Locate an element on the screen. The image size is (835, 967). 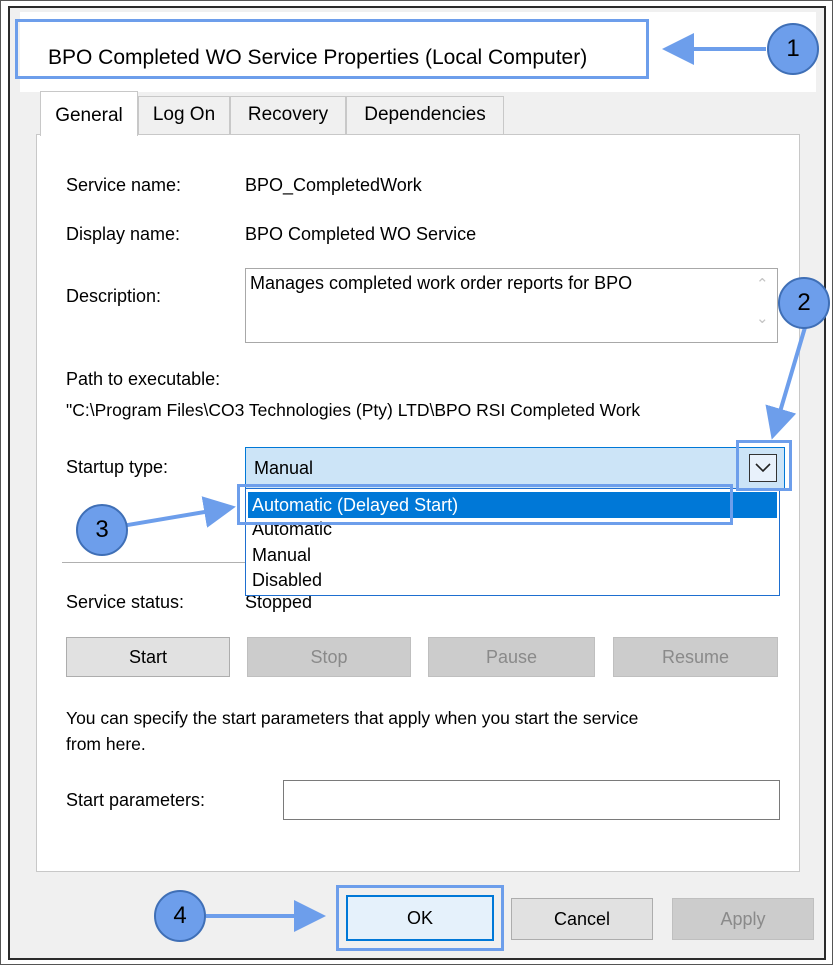
start-params-hint-line2: from here. is located at coordinates (106, 744).